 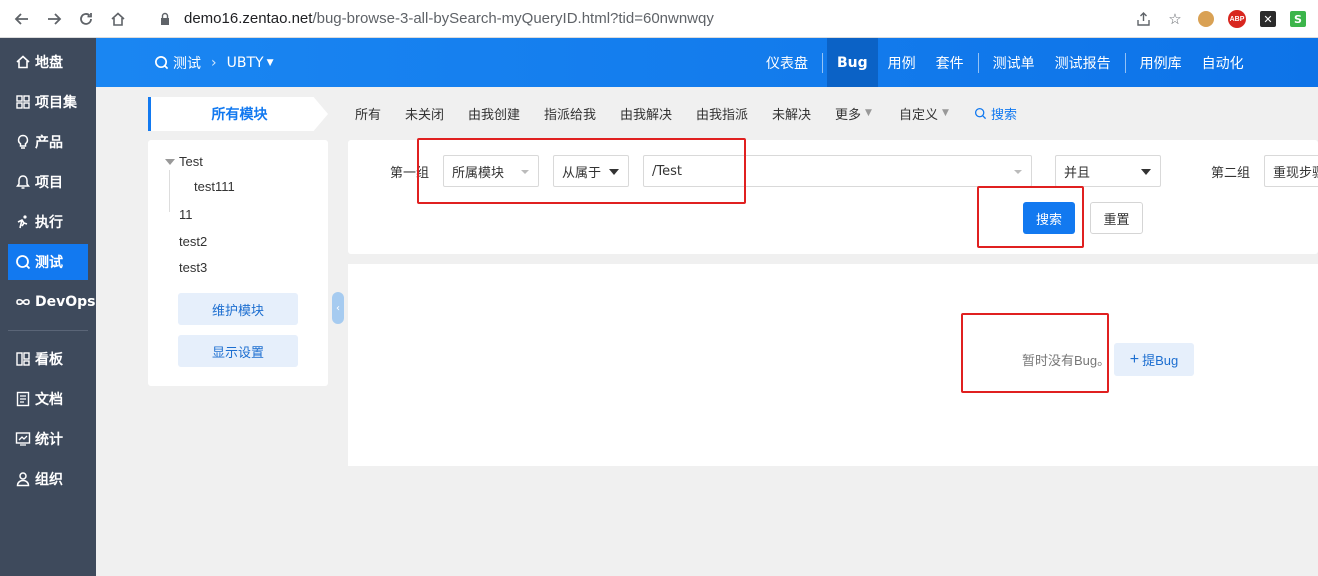 What do you see at coordinates (23, 142) in the screenshot?
I see `lightbulb-icon` at bounding box center [23, 142].